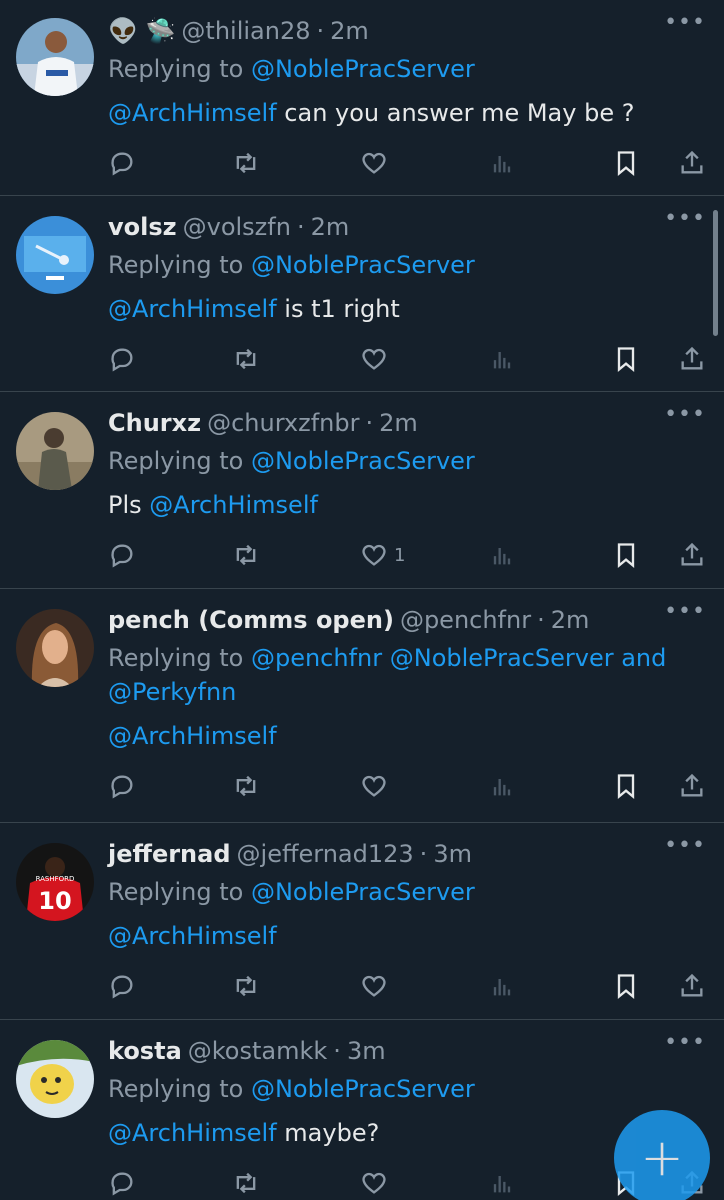 Image resolution: width=724 pixels, height=1200 pixels. Describe the element at coordinates (55, 879) in the screenshot. I see `avatar-caption: RASHFORD` at that location.